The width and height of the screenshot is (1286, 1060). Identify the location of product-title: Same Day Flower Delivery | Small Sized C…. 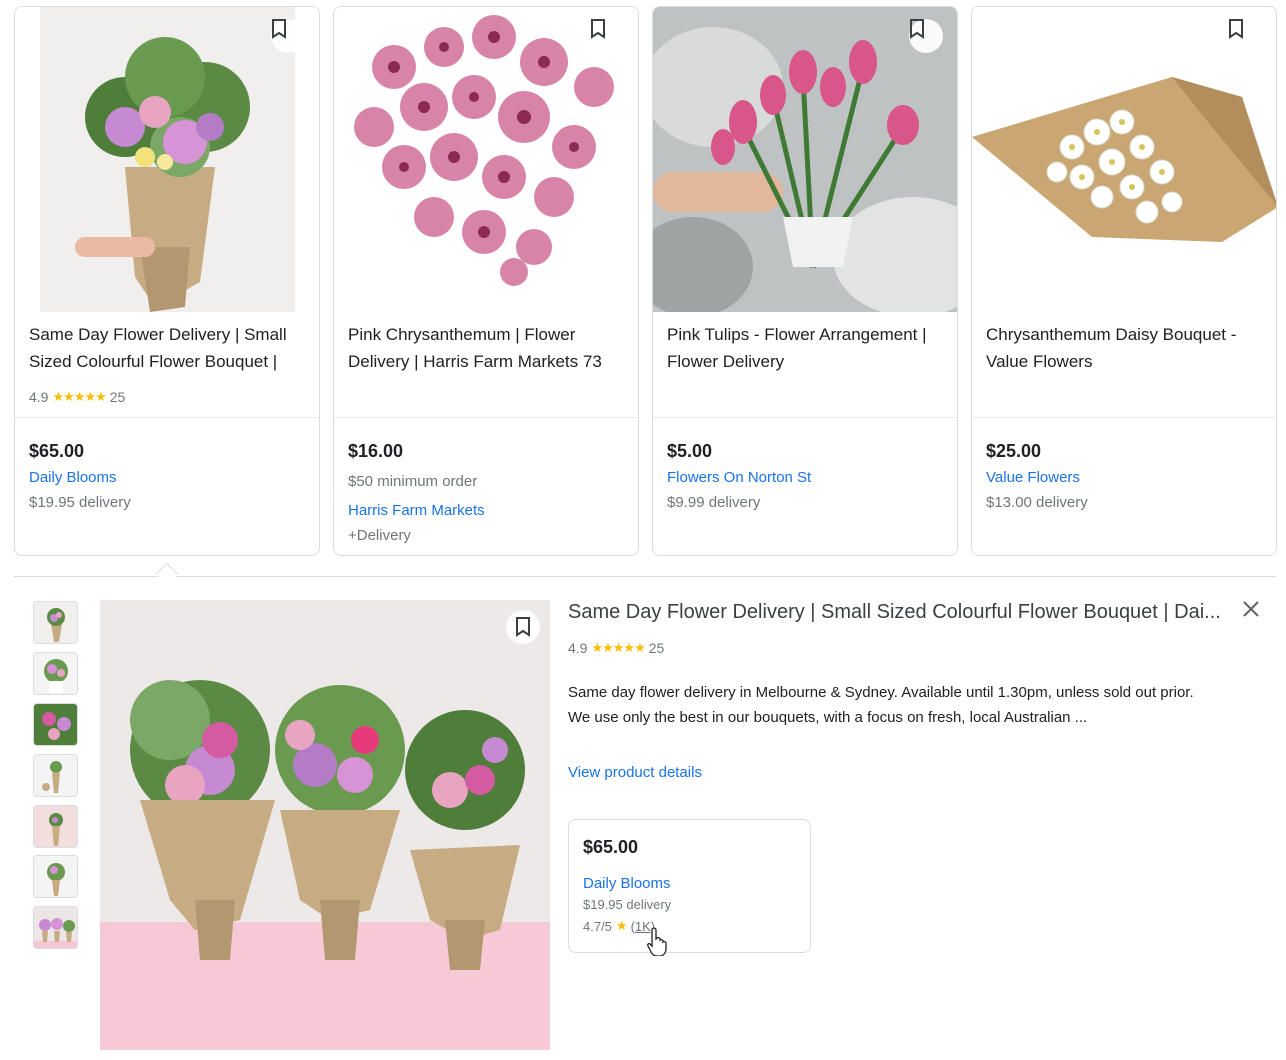
(168, 348).